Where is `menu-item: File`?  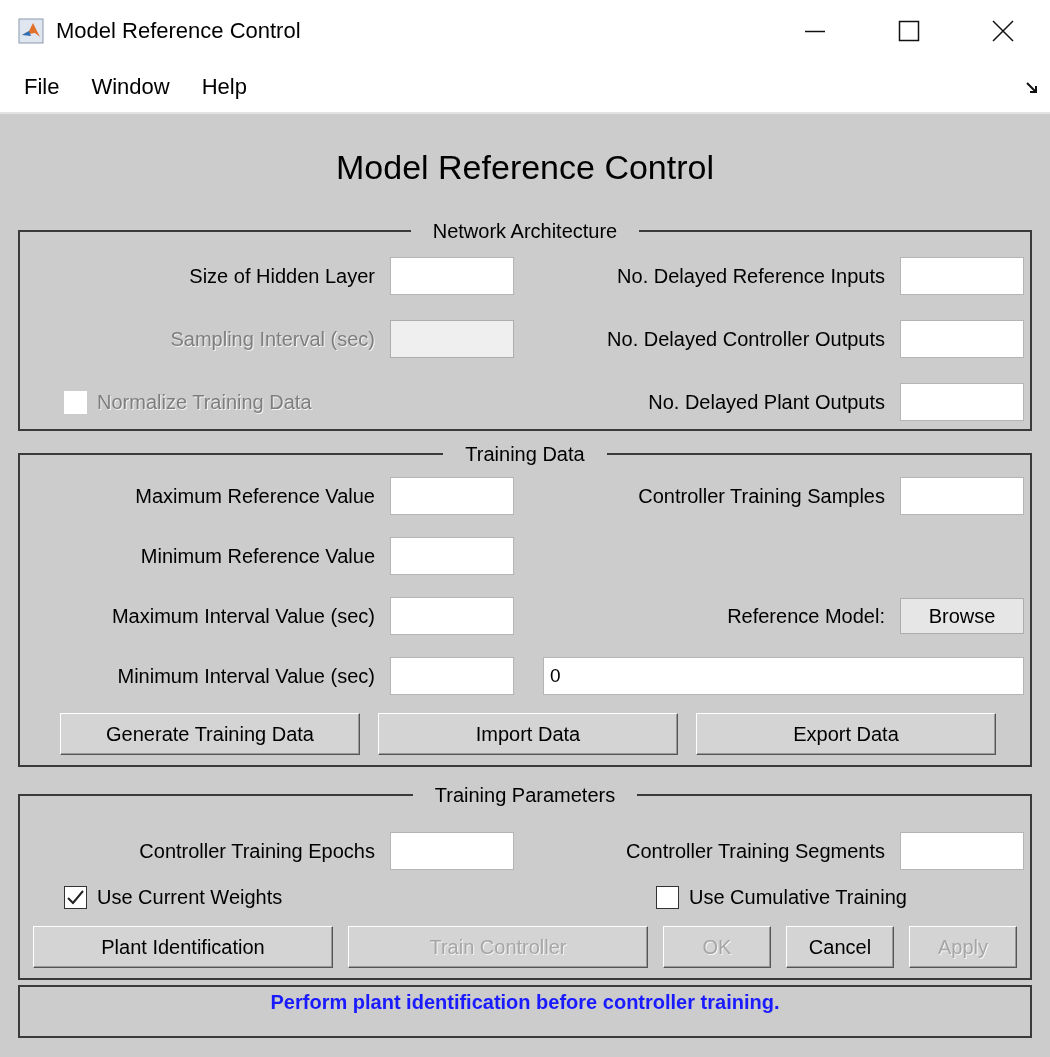 menu-item: File is located at coordinates (42, 87).